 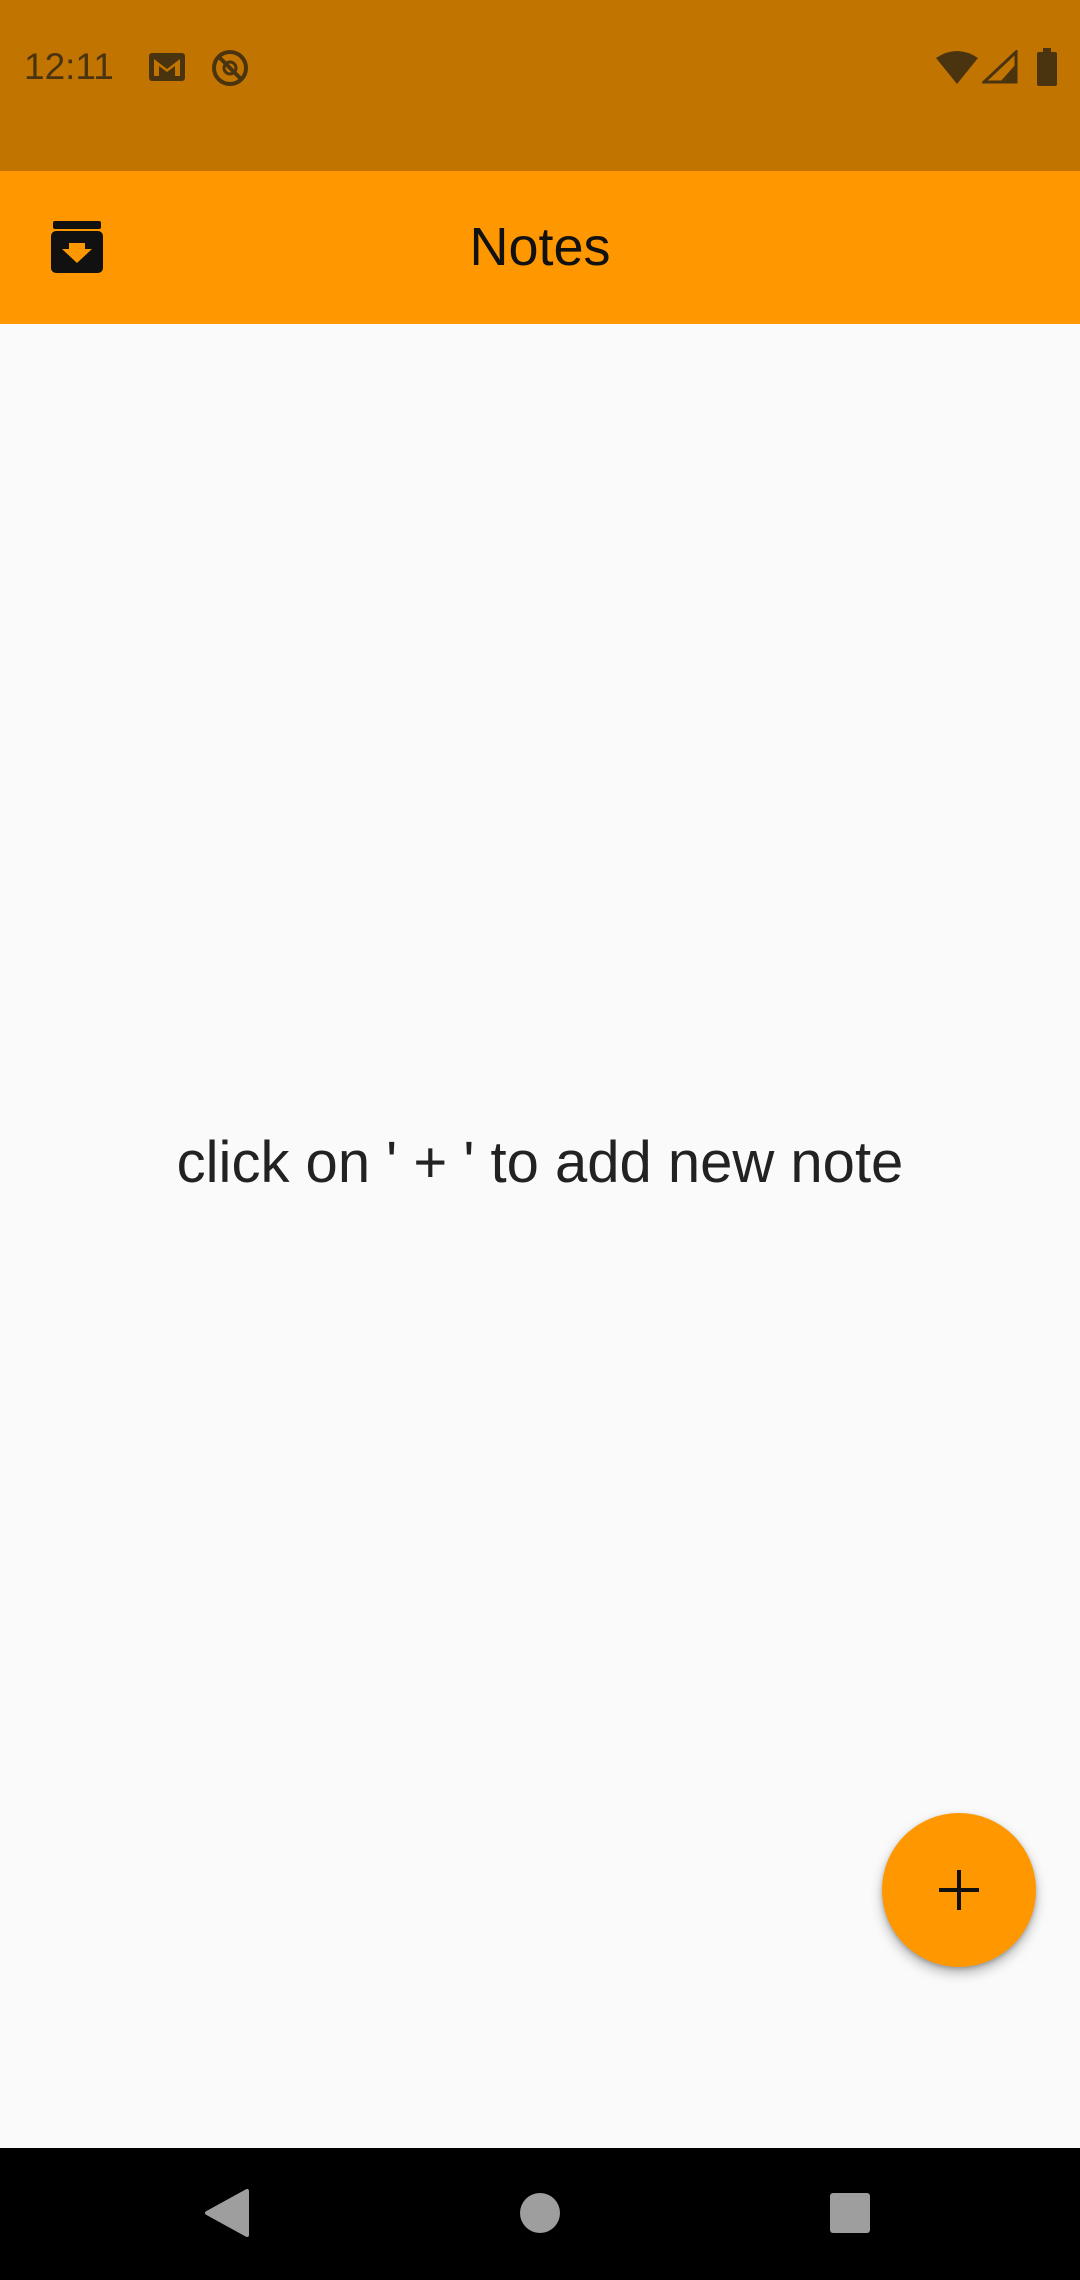 I want to click on system-nav-bar, so click(x=540, y=2214).